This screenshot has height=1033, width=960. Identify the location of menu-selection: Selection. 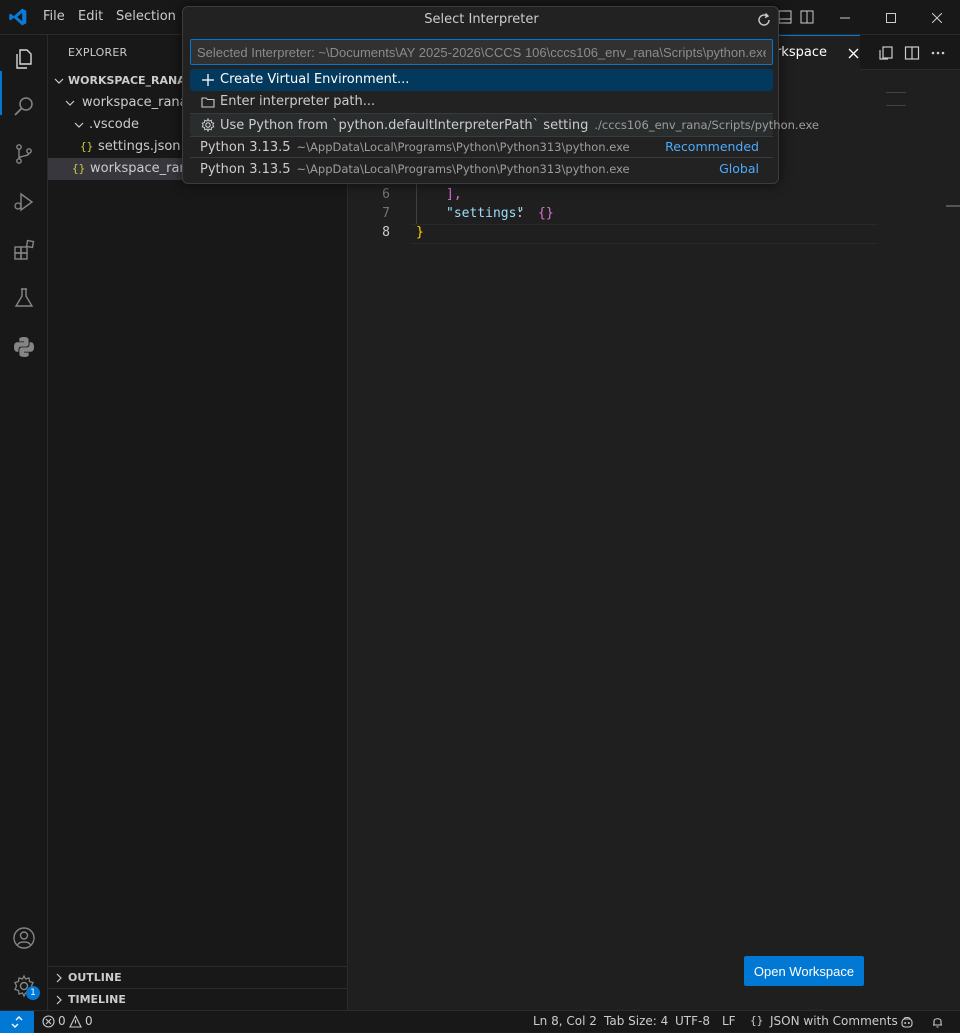
(146, 16).